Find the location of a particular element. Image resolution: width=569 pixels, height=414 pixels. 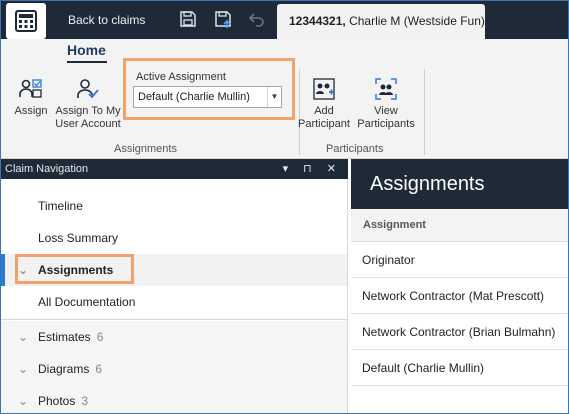

nav-item-all-documentation: All Documentation is located at coordinates (174, 302).